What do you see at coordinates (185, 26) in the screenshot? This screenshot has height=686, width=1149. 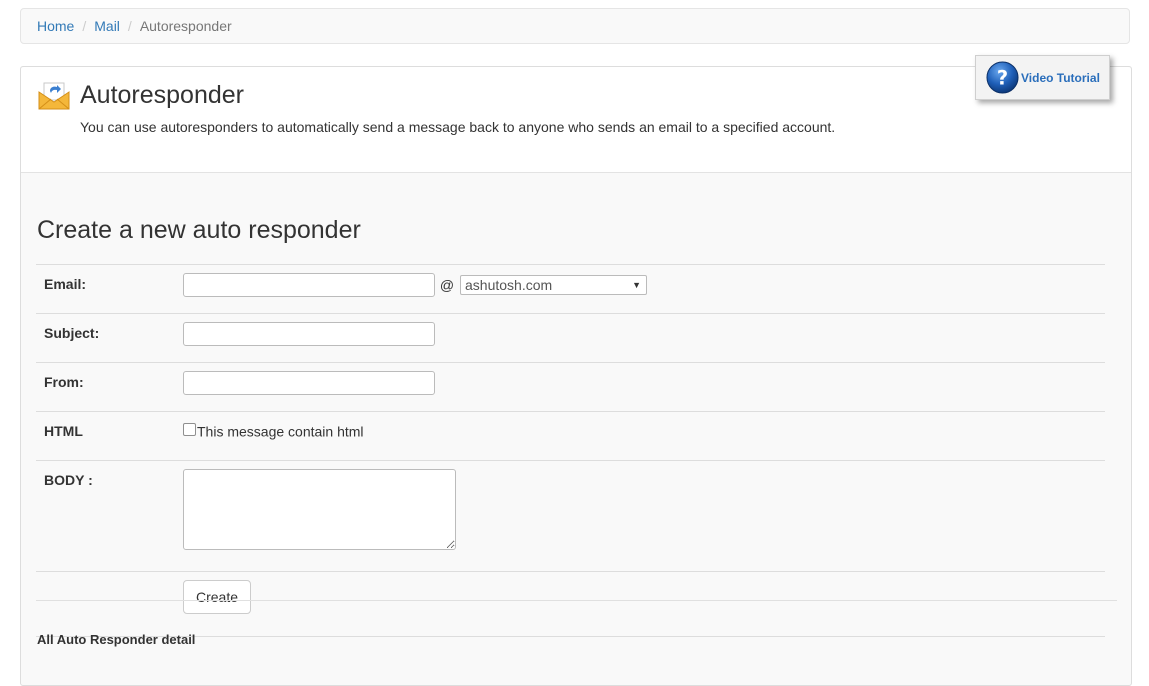 I see `breadcrumb-current: Autoresponder` at bounding box center [185, 26].